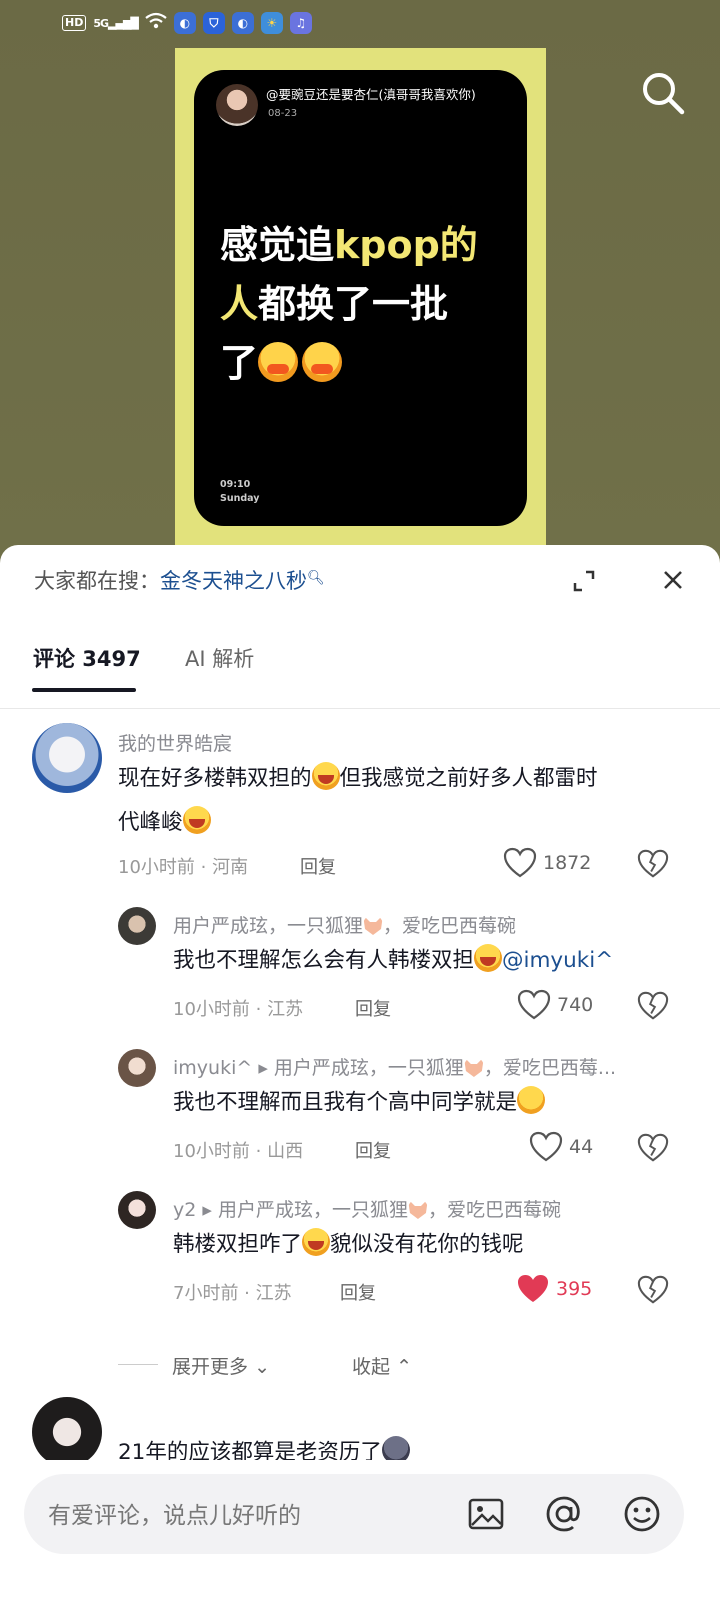 This screenshot has height=1600, width=720. I want to click on close-icon, so click(673, 580).